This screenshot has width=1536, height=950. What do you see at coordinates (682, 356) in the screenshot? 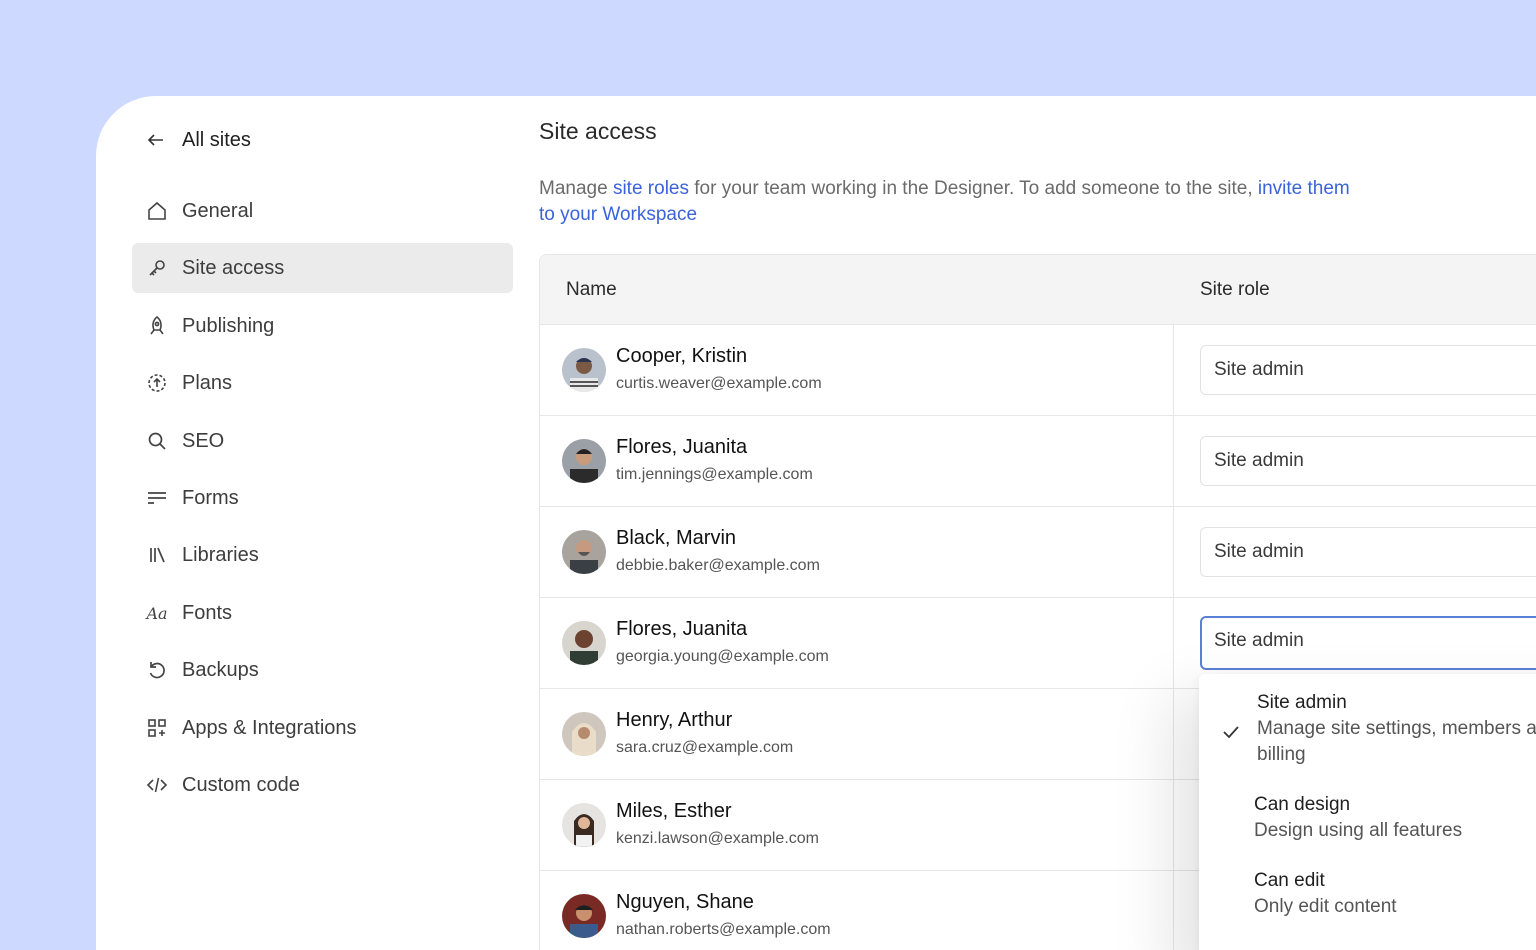
I see `member-name: Cooper, Kristin` at bounding box center [682, 356].